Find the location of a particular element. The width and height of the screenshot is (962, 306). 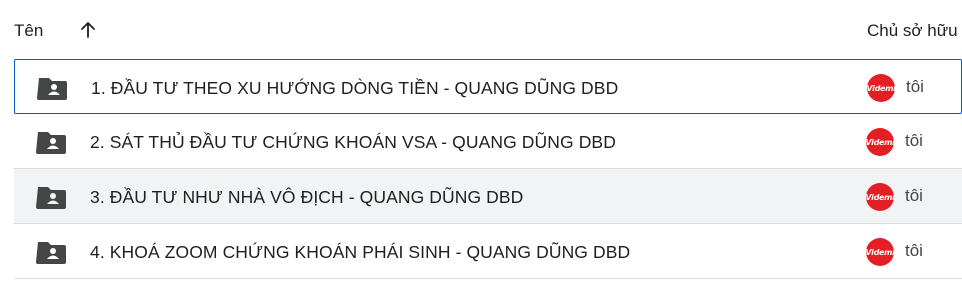

column-header-owner: Chủ sở hữu is located at coordinates (912, 31).